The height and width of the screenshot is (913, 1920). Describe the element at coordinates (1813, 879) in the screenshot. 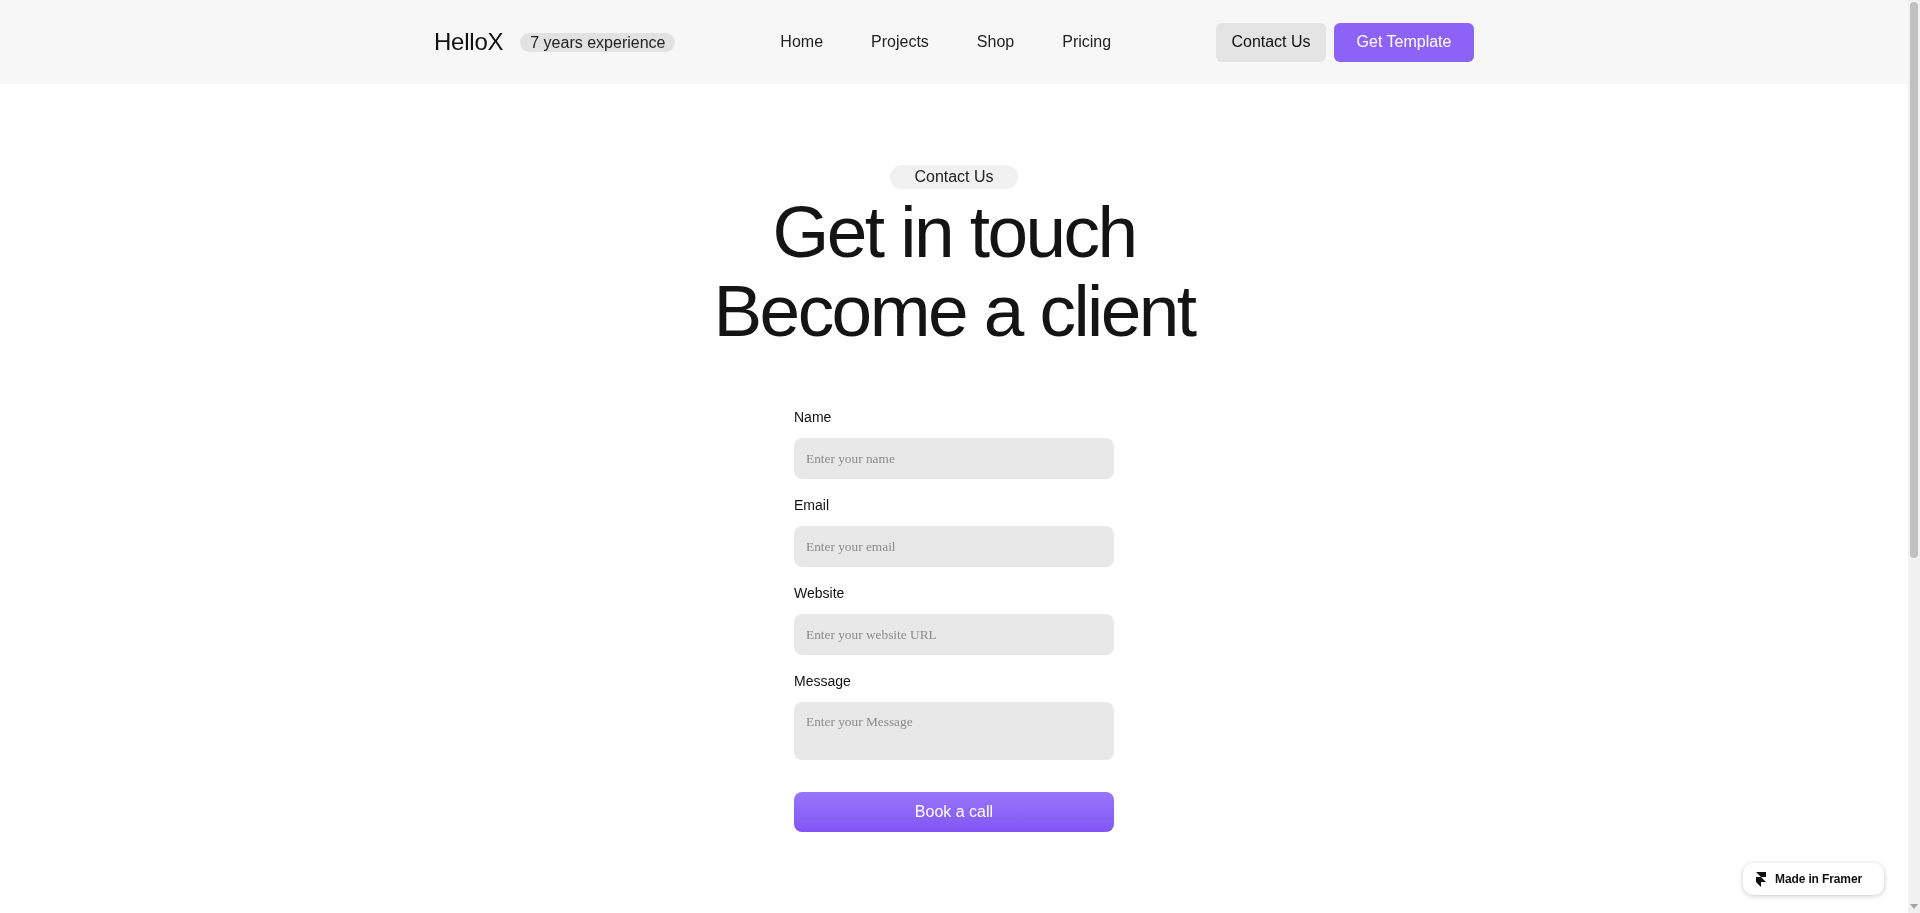

I see `made-in-badge: Made in Framer` at that location.